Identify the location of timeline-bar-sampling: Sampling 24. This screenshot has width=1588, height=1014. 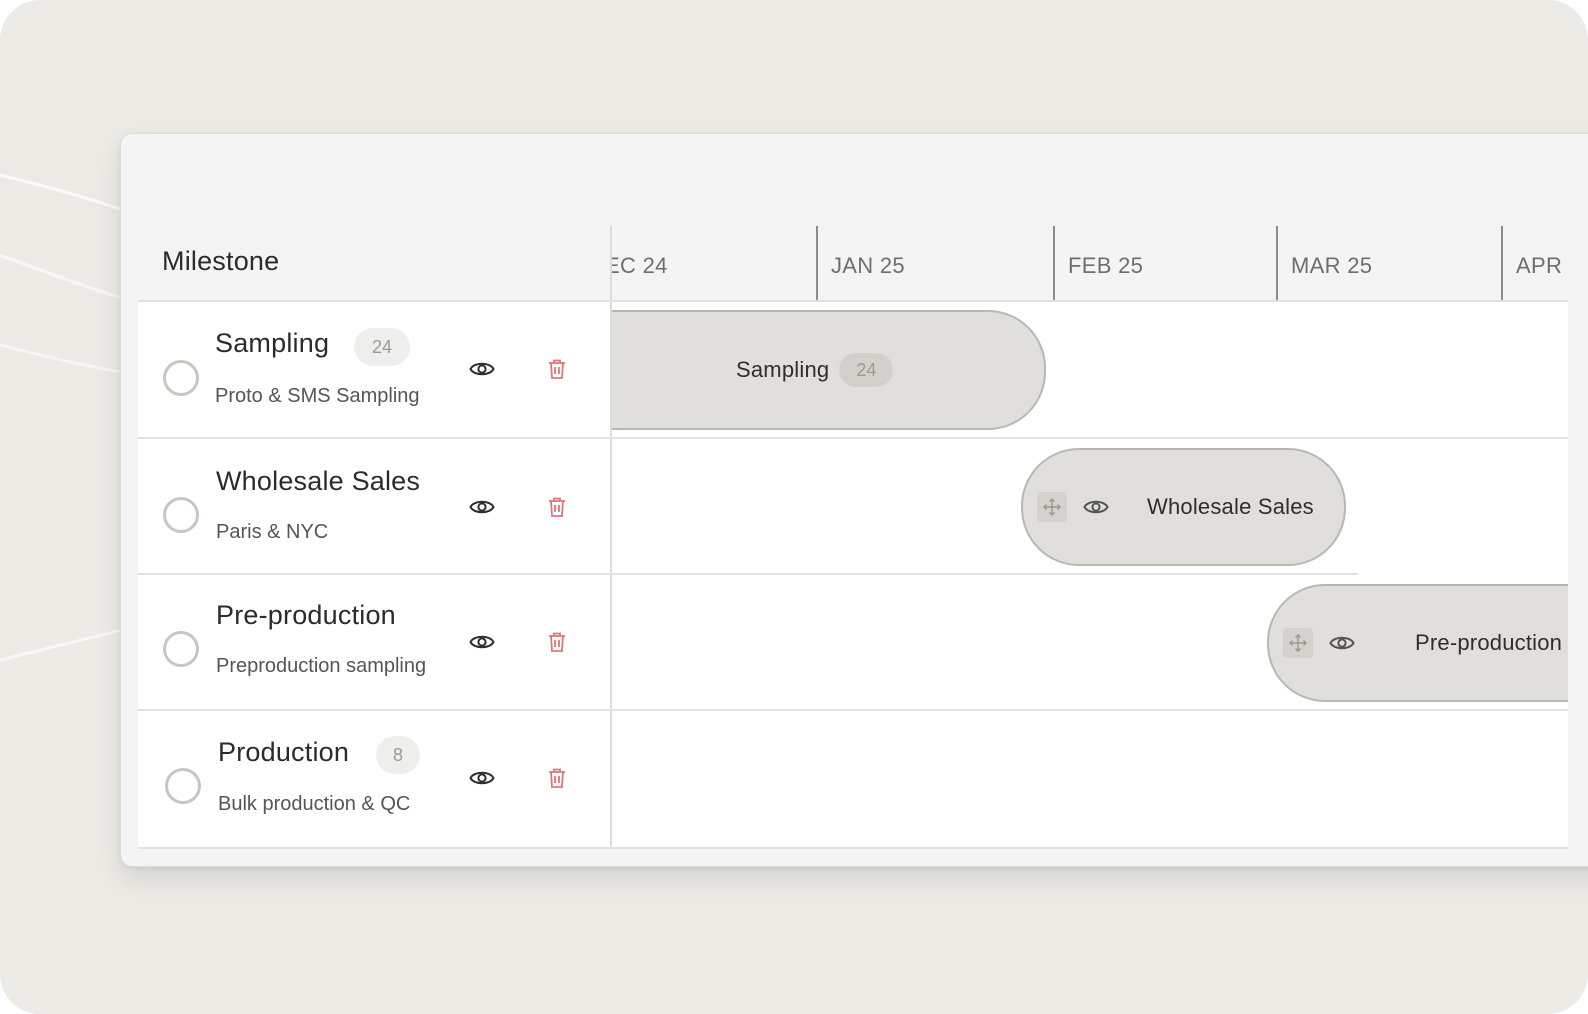
(829, 370).